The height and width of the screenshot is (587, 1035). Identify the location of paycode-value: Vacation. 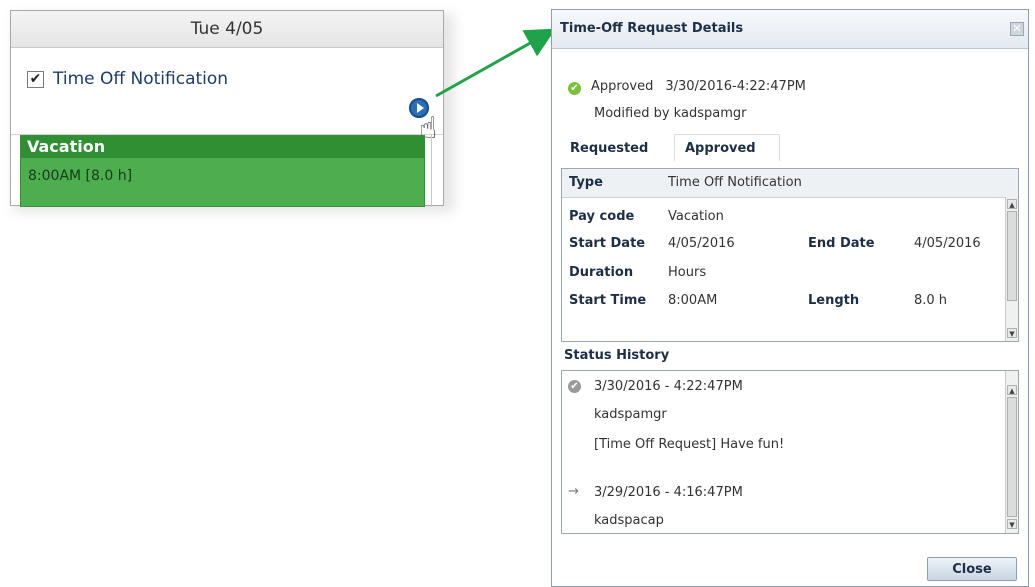
(696, 216).